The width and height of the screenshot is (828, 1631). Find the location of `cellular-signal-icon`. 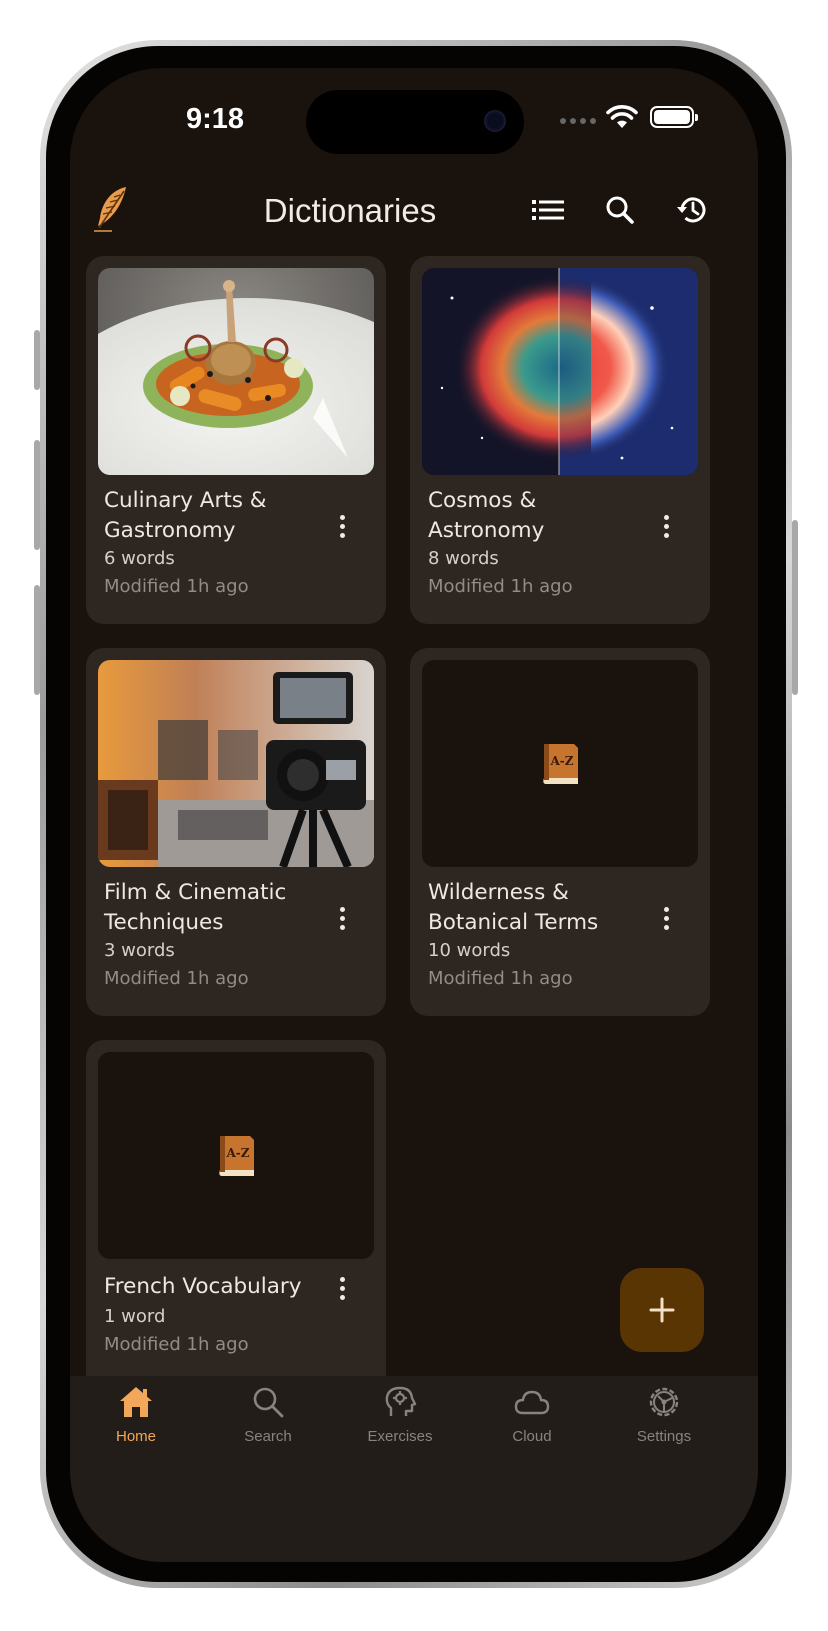

cellular-signal-icon is located at coordinates (578, 121).